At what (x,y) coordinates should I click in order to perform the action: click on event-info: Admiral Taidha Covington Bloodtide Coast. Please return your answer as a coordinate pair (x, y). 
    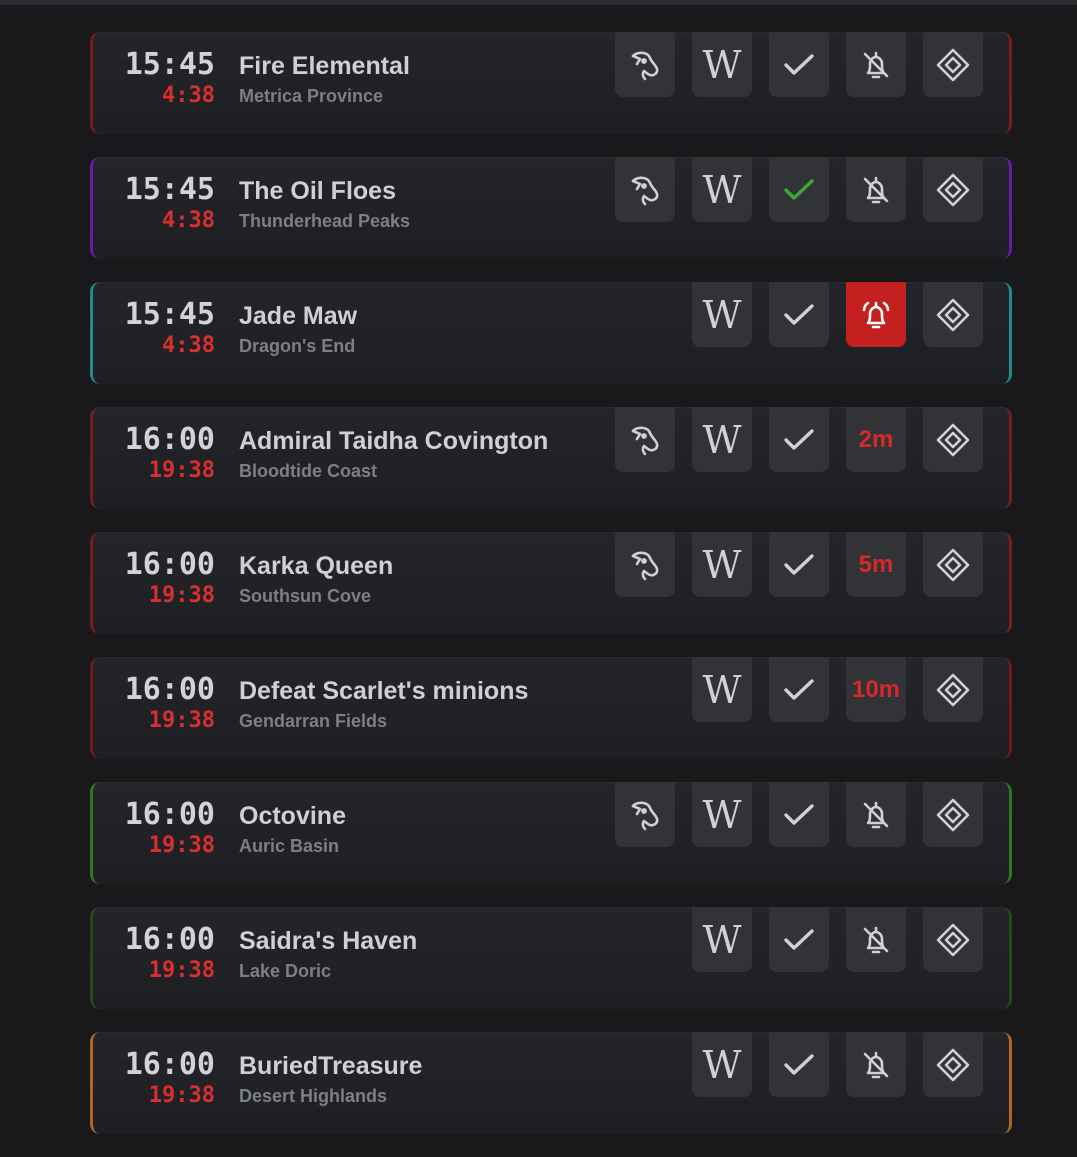
    Looking at the image, I should click on (393, 454).